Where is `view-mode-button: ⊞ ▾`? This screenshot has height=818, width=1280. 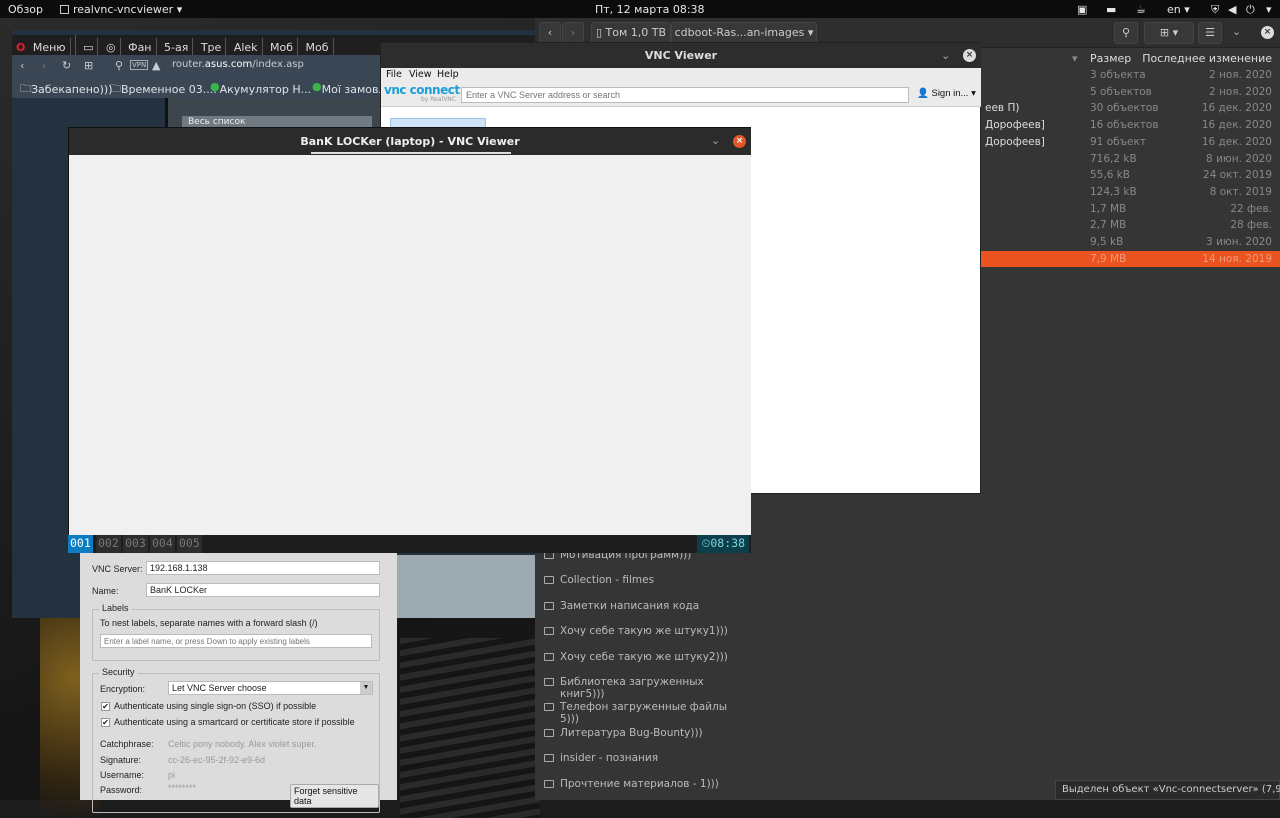 view-mode-button: ⊞ ▾ is located at coordinates (1169, 33).